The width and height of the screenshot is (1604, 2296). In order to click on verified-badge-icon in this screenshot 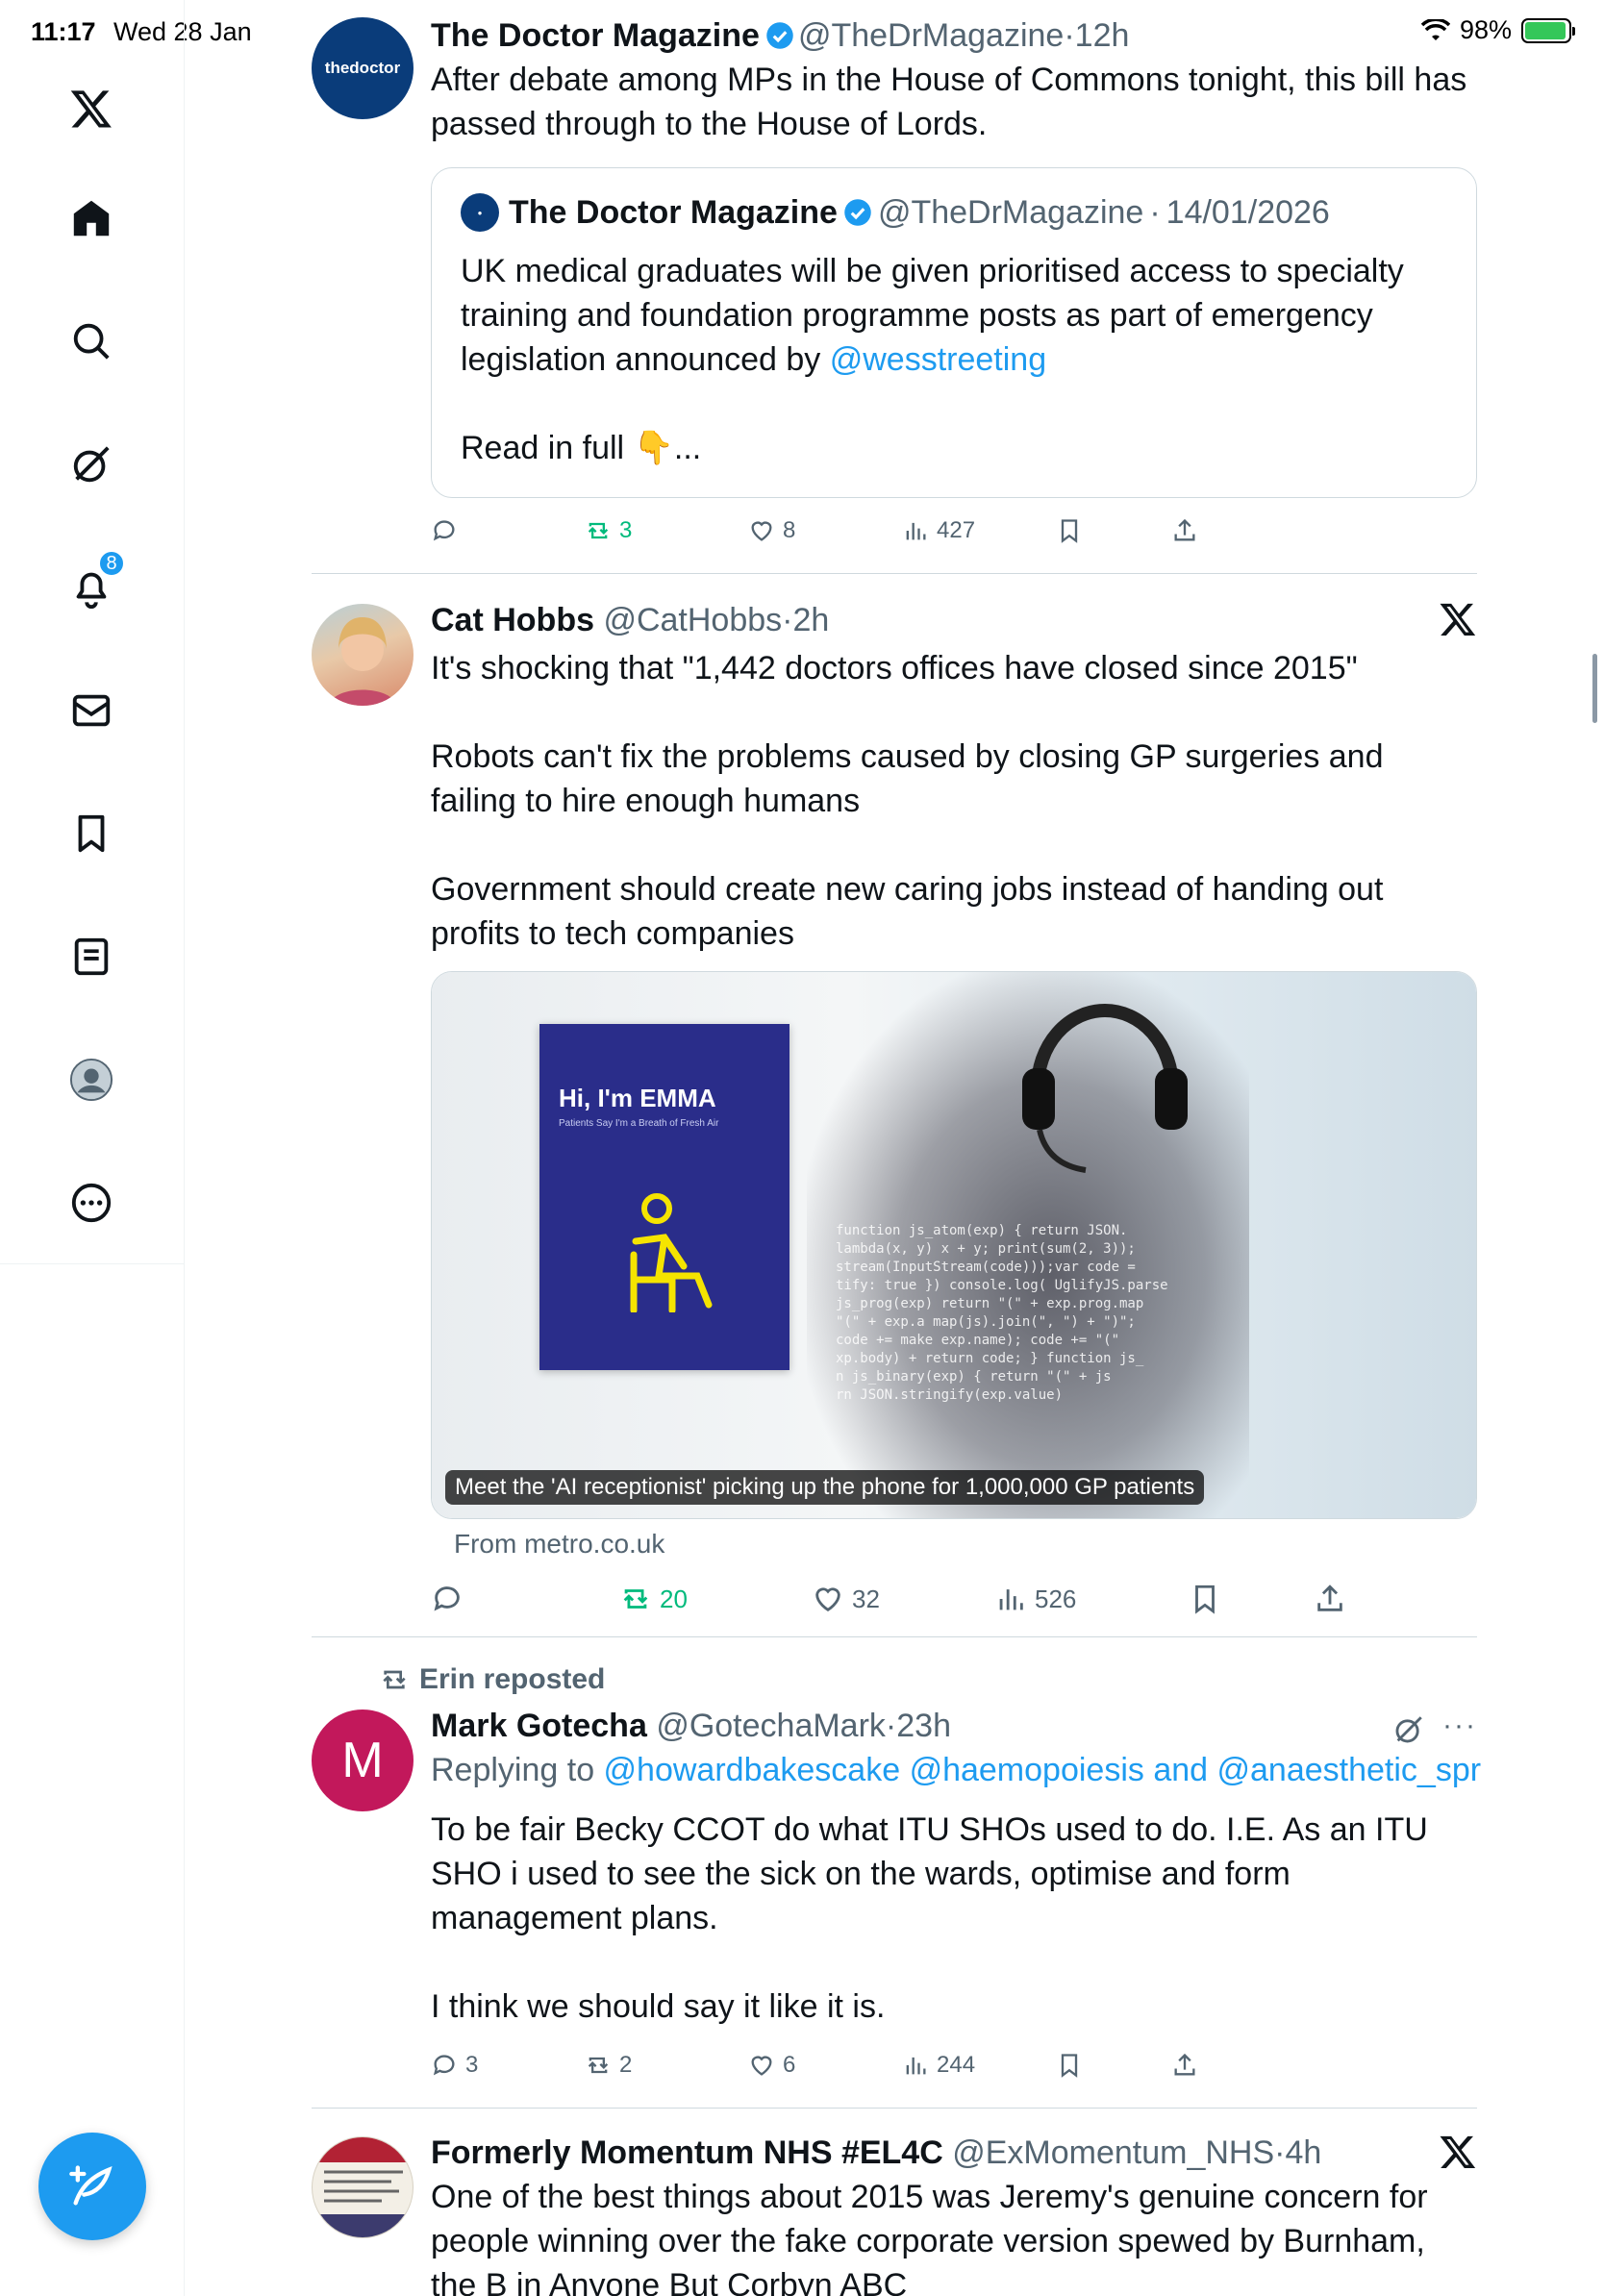, I will do `click(857, 212)`.